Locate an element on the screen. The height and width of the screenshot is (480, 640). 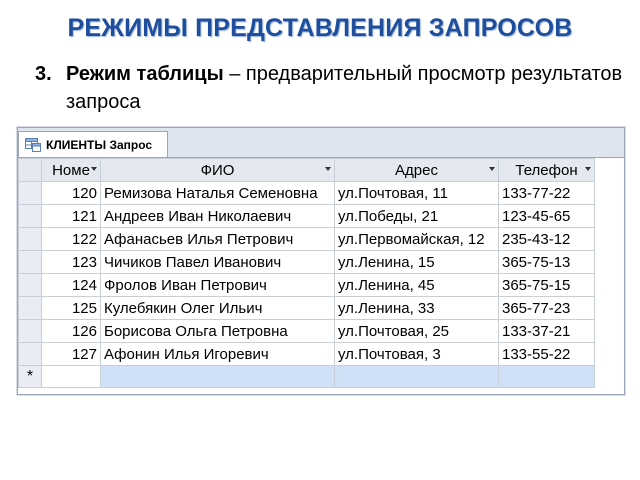
new-record-marker: * is located at coordinates (30, 376).